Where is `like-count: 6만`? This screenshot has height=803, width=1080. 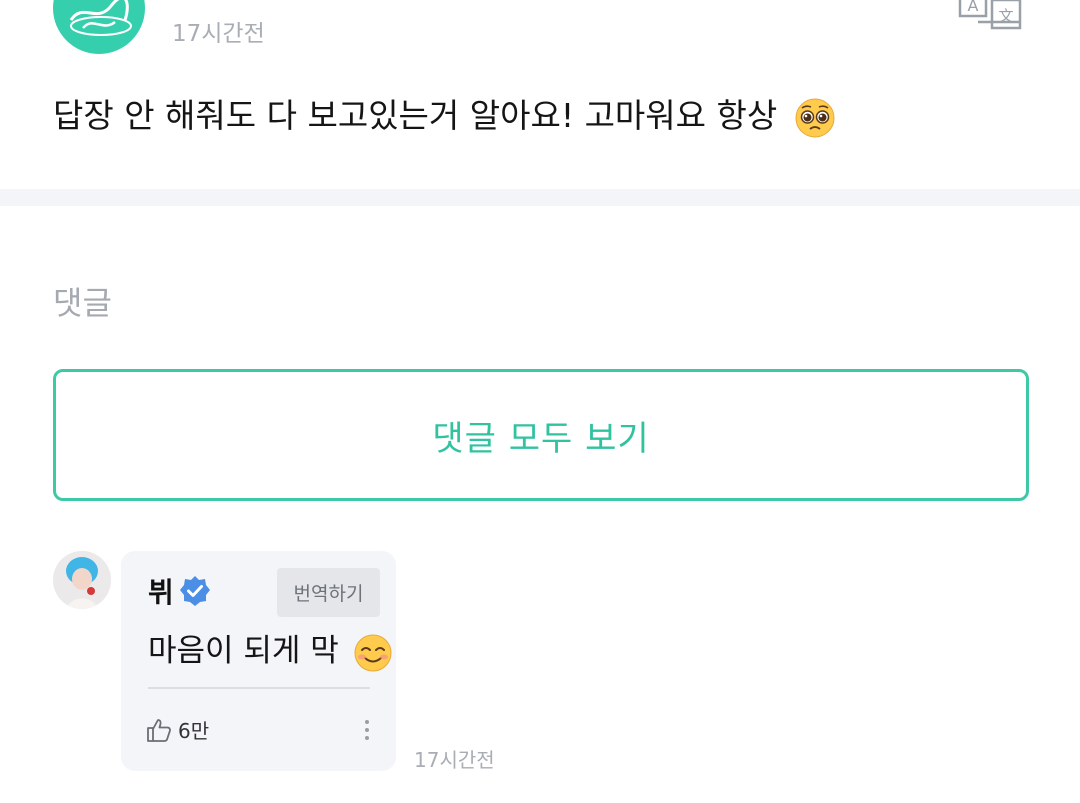 like-count: 6만 is located at coordinates (194, 731).